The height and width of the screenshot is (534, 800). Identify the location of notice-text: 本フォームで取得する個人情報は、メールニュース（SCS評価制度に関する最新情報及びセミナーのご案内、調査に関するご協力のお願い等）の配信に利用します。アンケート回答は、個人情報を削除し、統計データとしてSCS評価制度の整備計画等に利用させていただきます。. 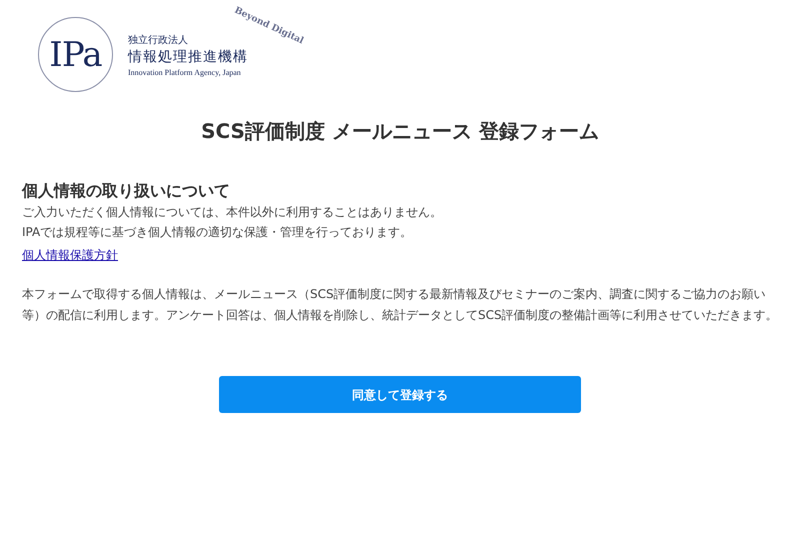
(400, 305).